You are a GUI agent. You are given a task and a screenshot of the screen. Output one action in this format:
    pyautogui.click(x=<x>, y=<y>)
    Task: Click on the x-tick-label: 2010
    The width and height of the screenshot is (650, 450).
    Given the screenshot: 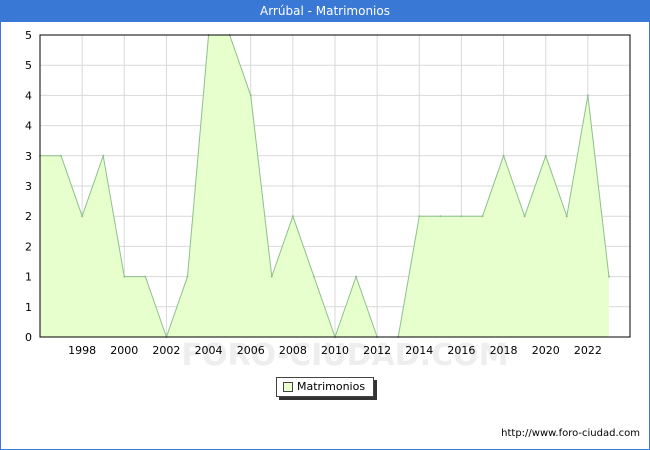 What is the action you would take?
    pyautogui.click(x=335, y=350)
    